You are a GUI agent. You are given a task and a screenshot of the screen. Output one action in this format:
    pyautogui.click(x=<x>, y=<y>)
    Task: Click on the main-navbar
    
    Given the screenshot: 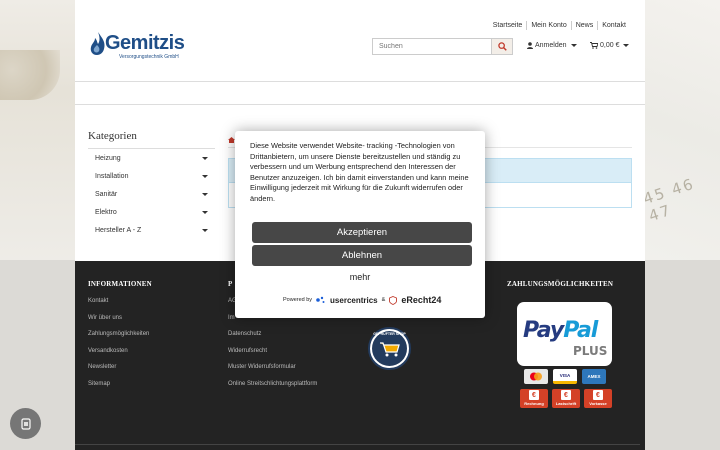 What is the action you would take?
    pyautogui.click(x=360, y=93)
    